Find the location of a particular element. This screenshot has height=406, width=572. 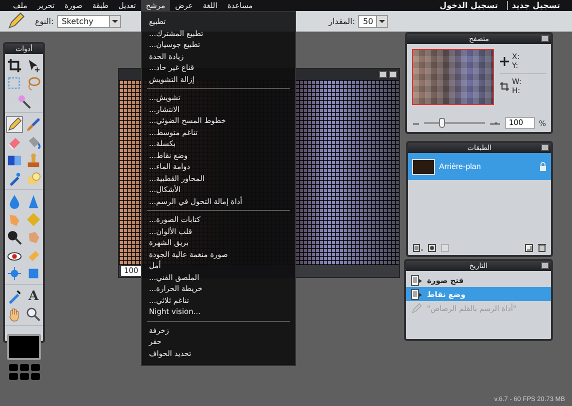

stamp-icon is located at coordinates (33, 160).